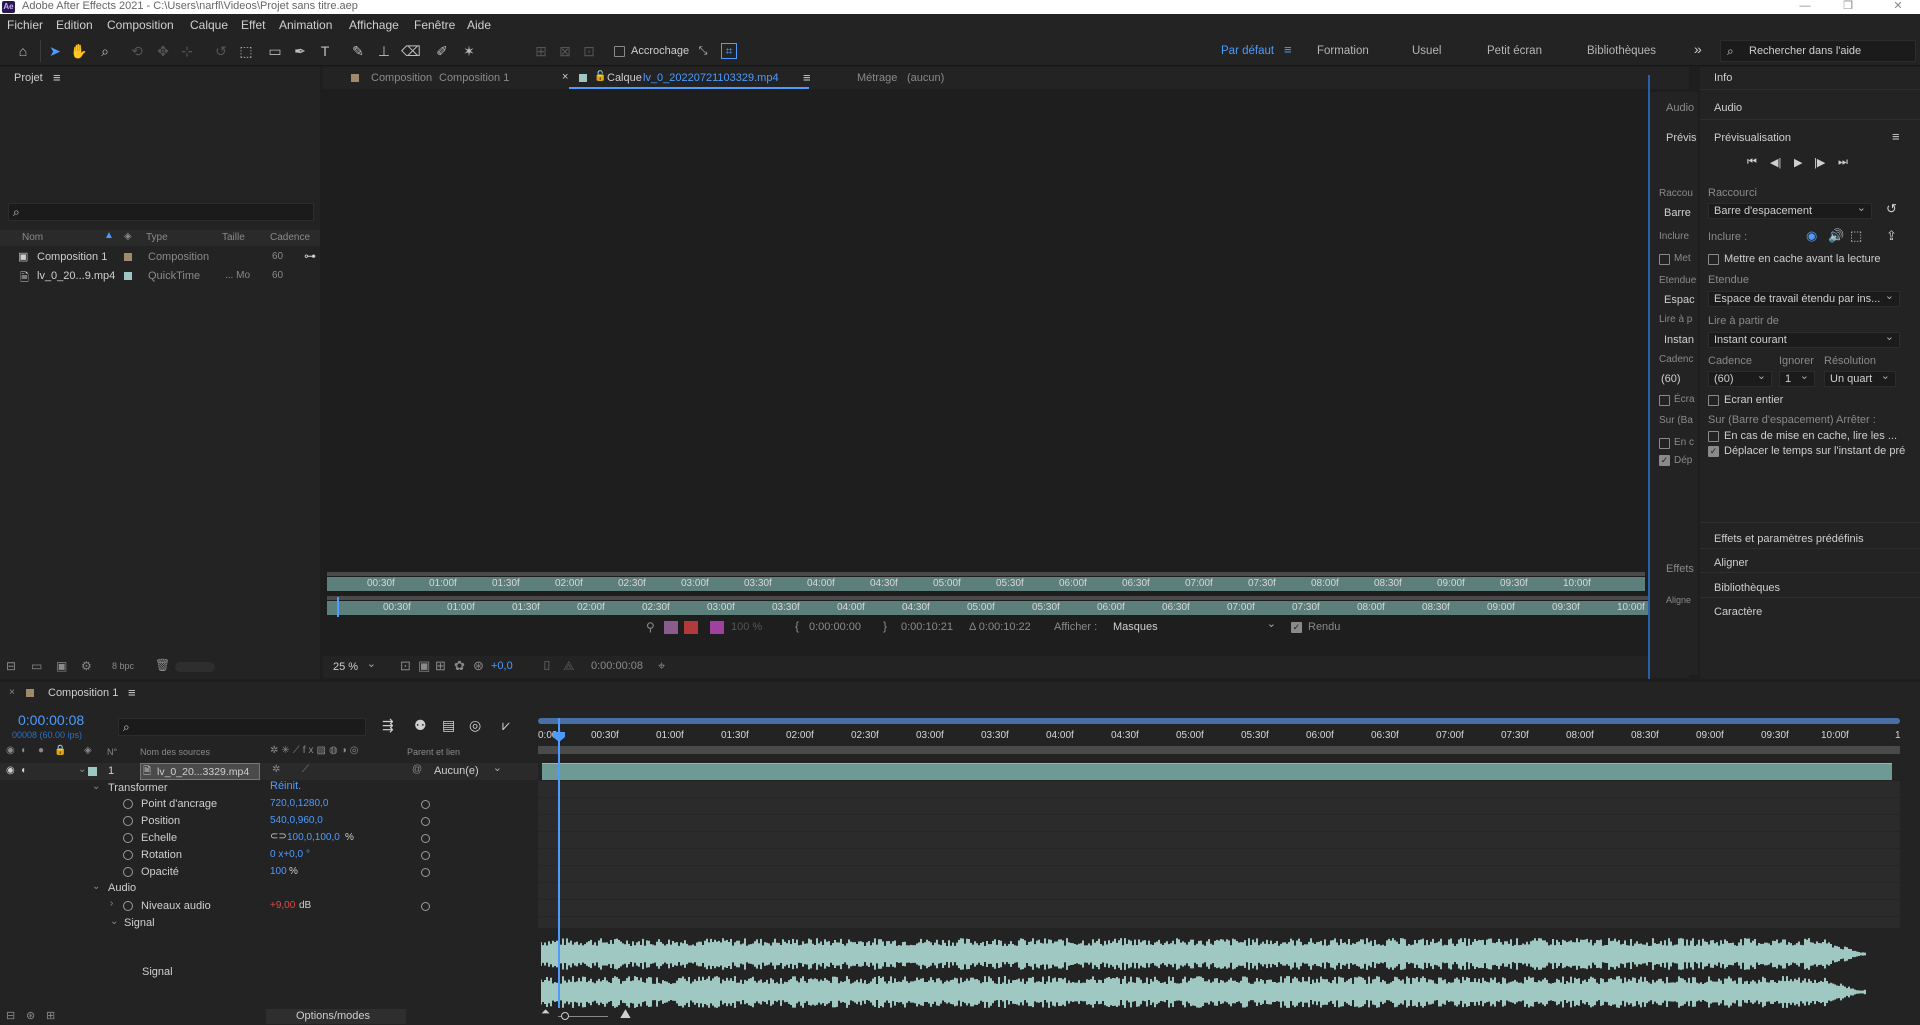 This screenshot has width=1920, height=1025. Describe the element at coordinates (565, 1016) in the screenshot. I see `zoom-slider-thumb` at that location.